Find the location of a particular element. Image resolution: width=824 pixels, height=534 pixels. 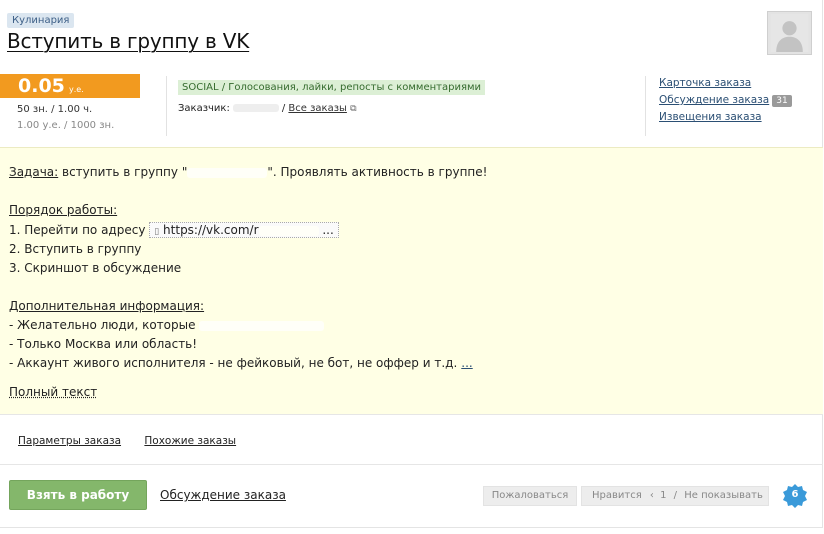

complain-button: Пожаловаться is located at coordinates (530, 496).